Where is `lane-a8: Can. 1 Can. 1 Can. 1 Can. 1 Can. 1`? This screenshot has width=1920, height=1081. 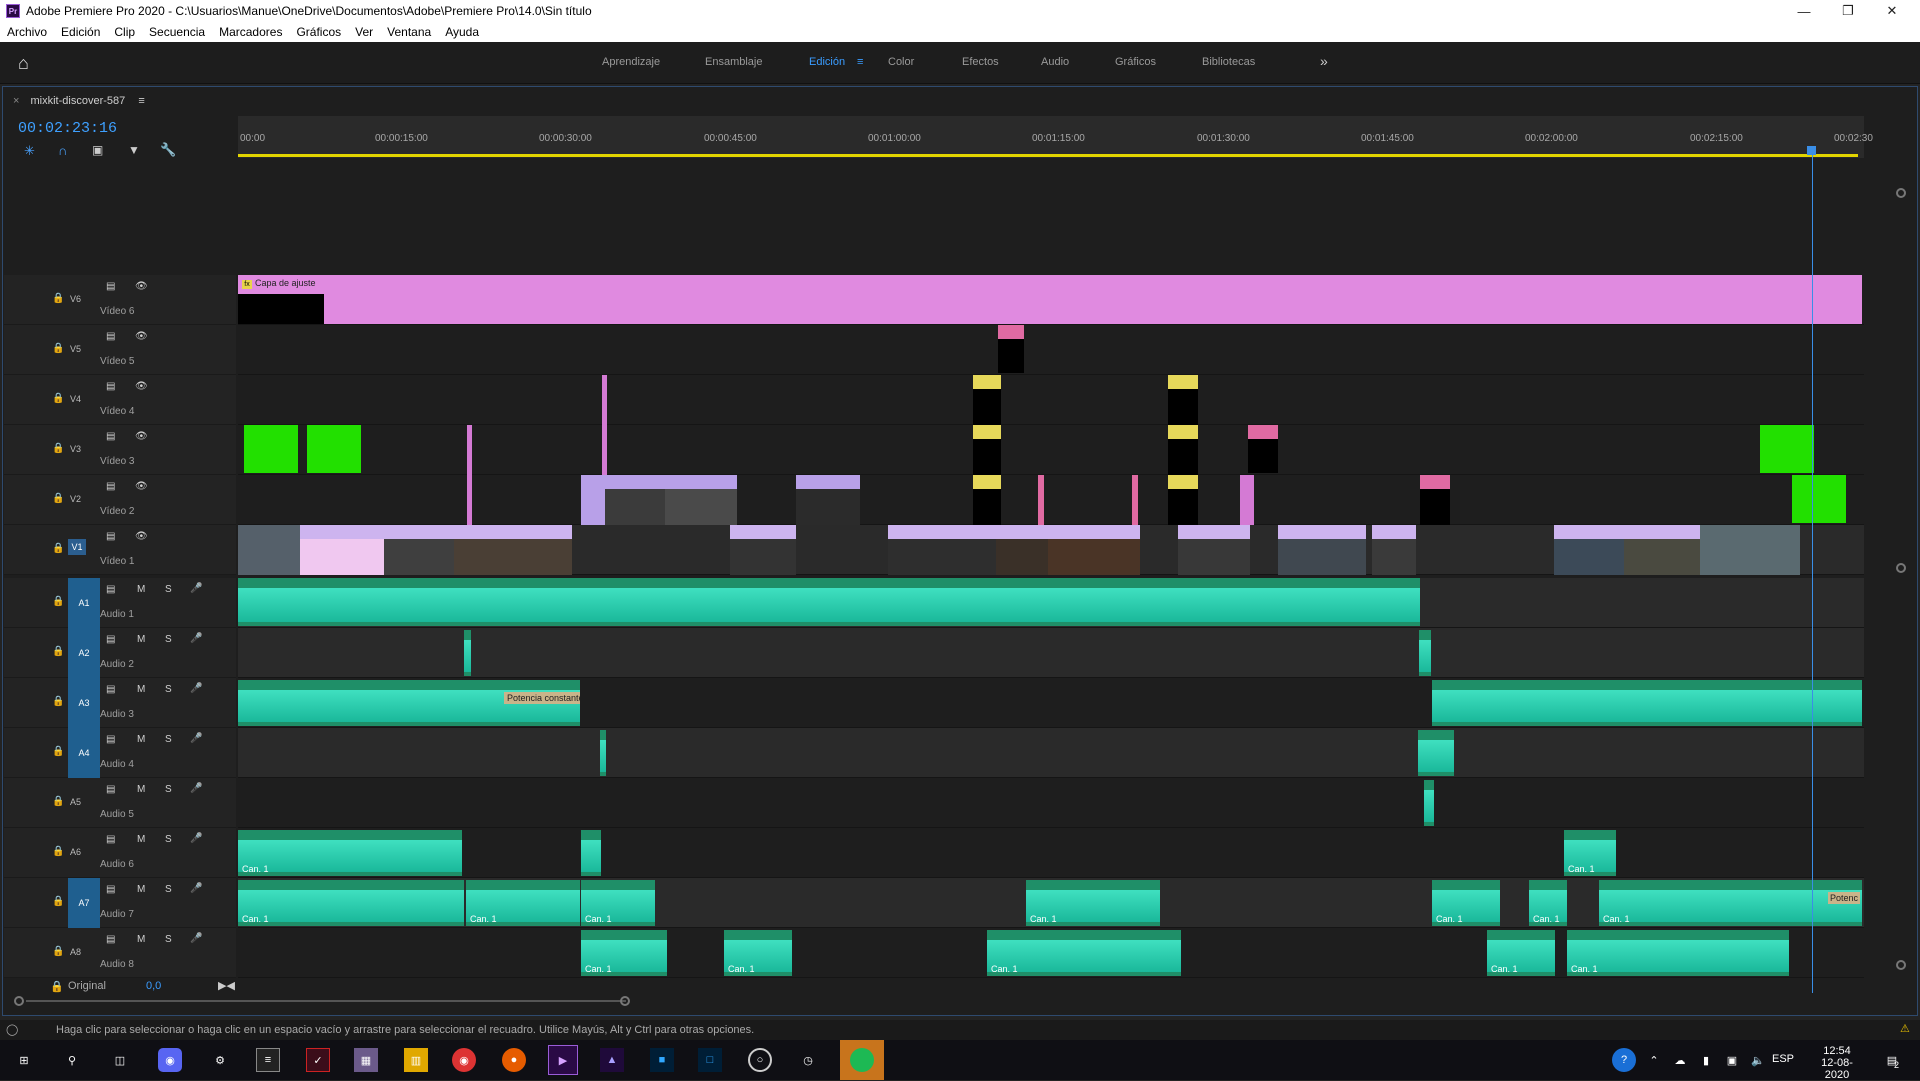 lane-a8: Can. 1 Can. 1 Can. 1 Can. 1 Can. 1 is located at coordinates (1051, 953).